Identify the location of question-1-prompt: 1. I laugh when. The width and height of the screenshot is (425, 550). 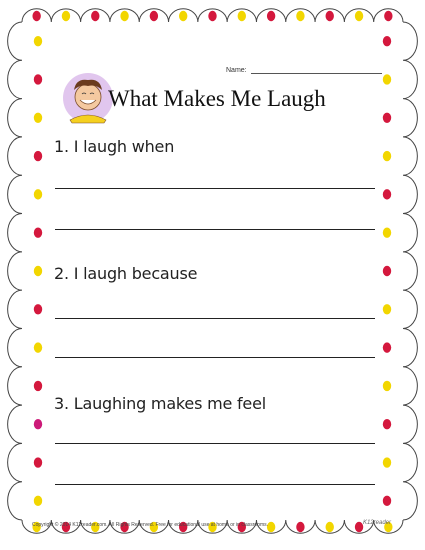
(114, 146).